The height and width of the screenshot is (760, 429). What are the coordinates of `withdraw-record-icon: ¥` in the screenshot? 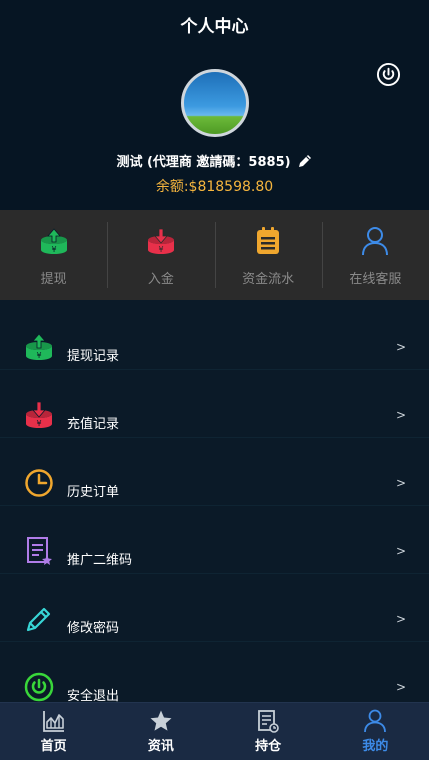 It's located at (39, 346).